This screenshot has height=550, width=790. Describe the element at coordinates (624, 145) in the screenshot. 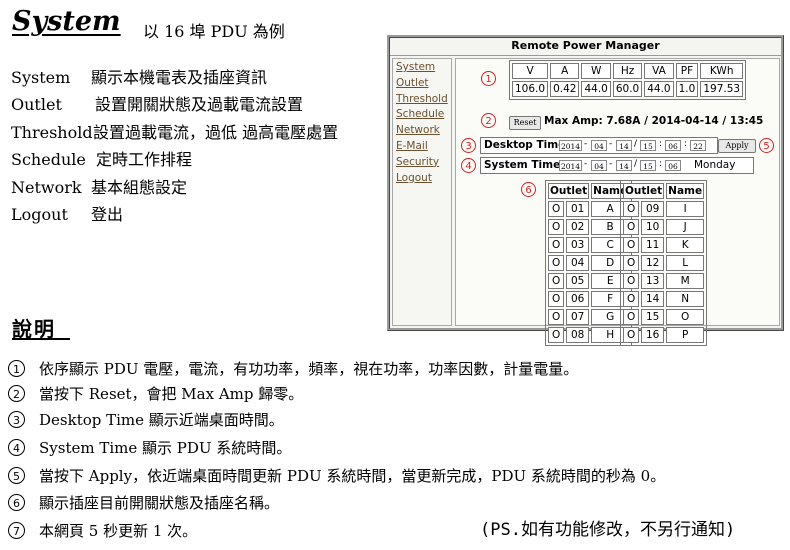

I see `desktop-day-field: 14` at that location.